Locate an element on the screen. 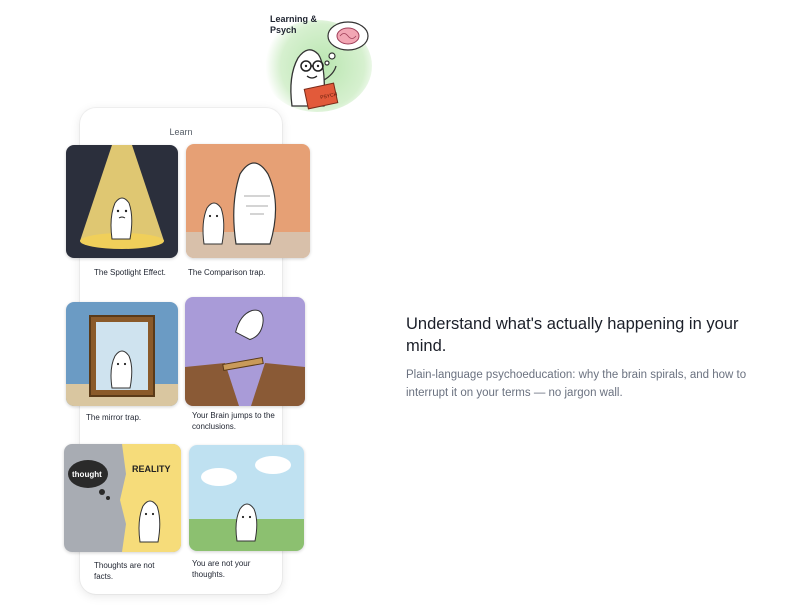 This screenshot has width=800, height=609. mirror-illustration-icon is located at coordinates (122, 354).